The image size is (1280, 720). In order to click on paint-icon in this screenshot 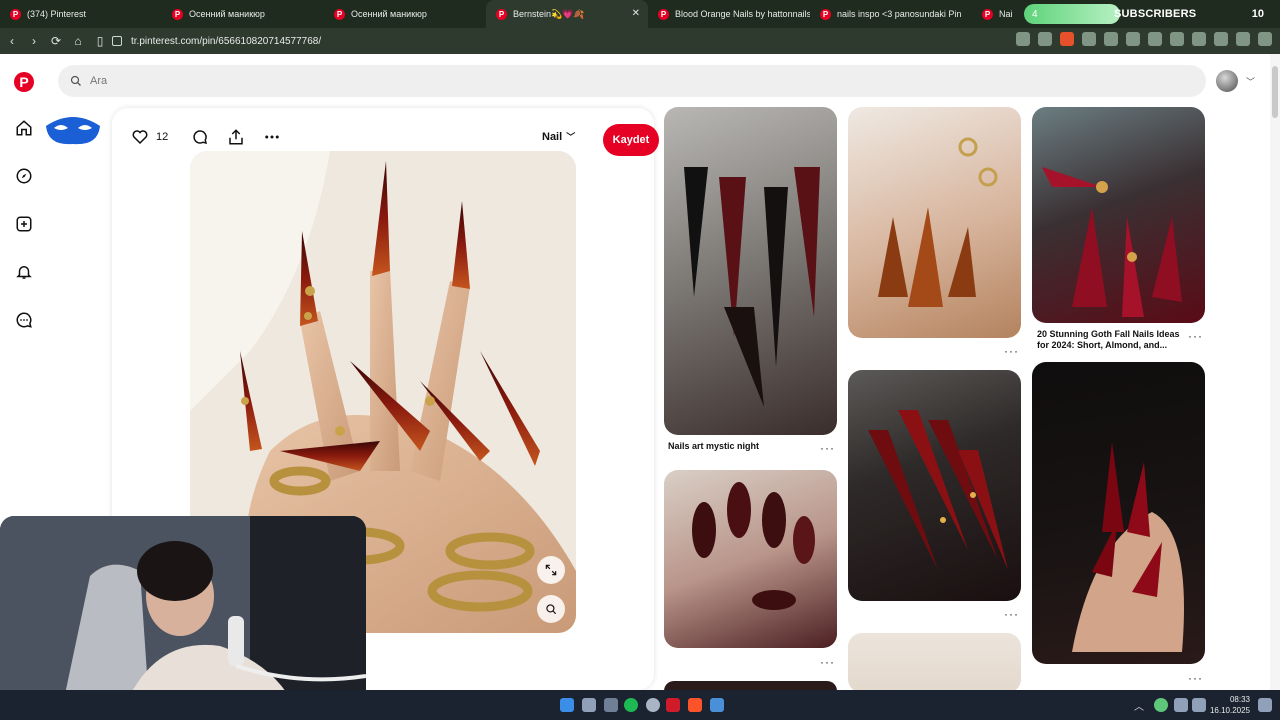, I will do `click(717, 705)`.